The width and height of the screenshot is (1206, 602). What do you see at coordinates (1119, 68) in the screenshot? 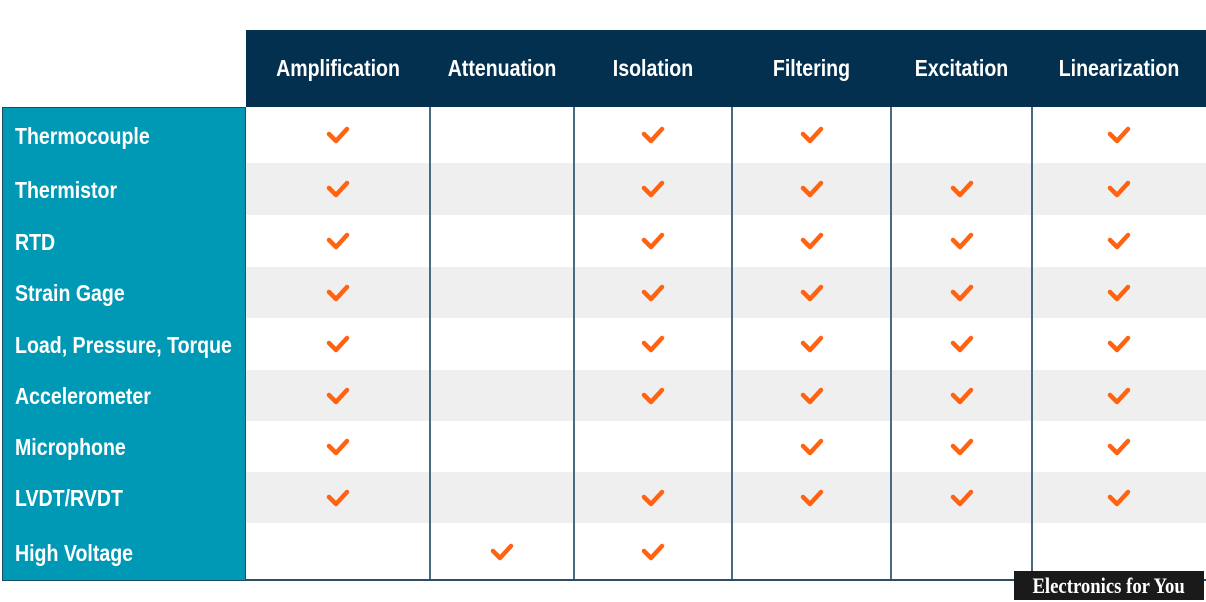
I see `column-header: Linearization` at bounding box center [1119, 68].